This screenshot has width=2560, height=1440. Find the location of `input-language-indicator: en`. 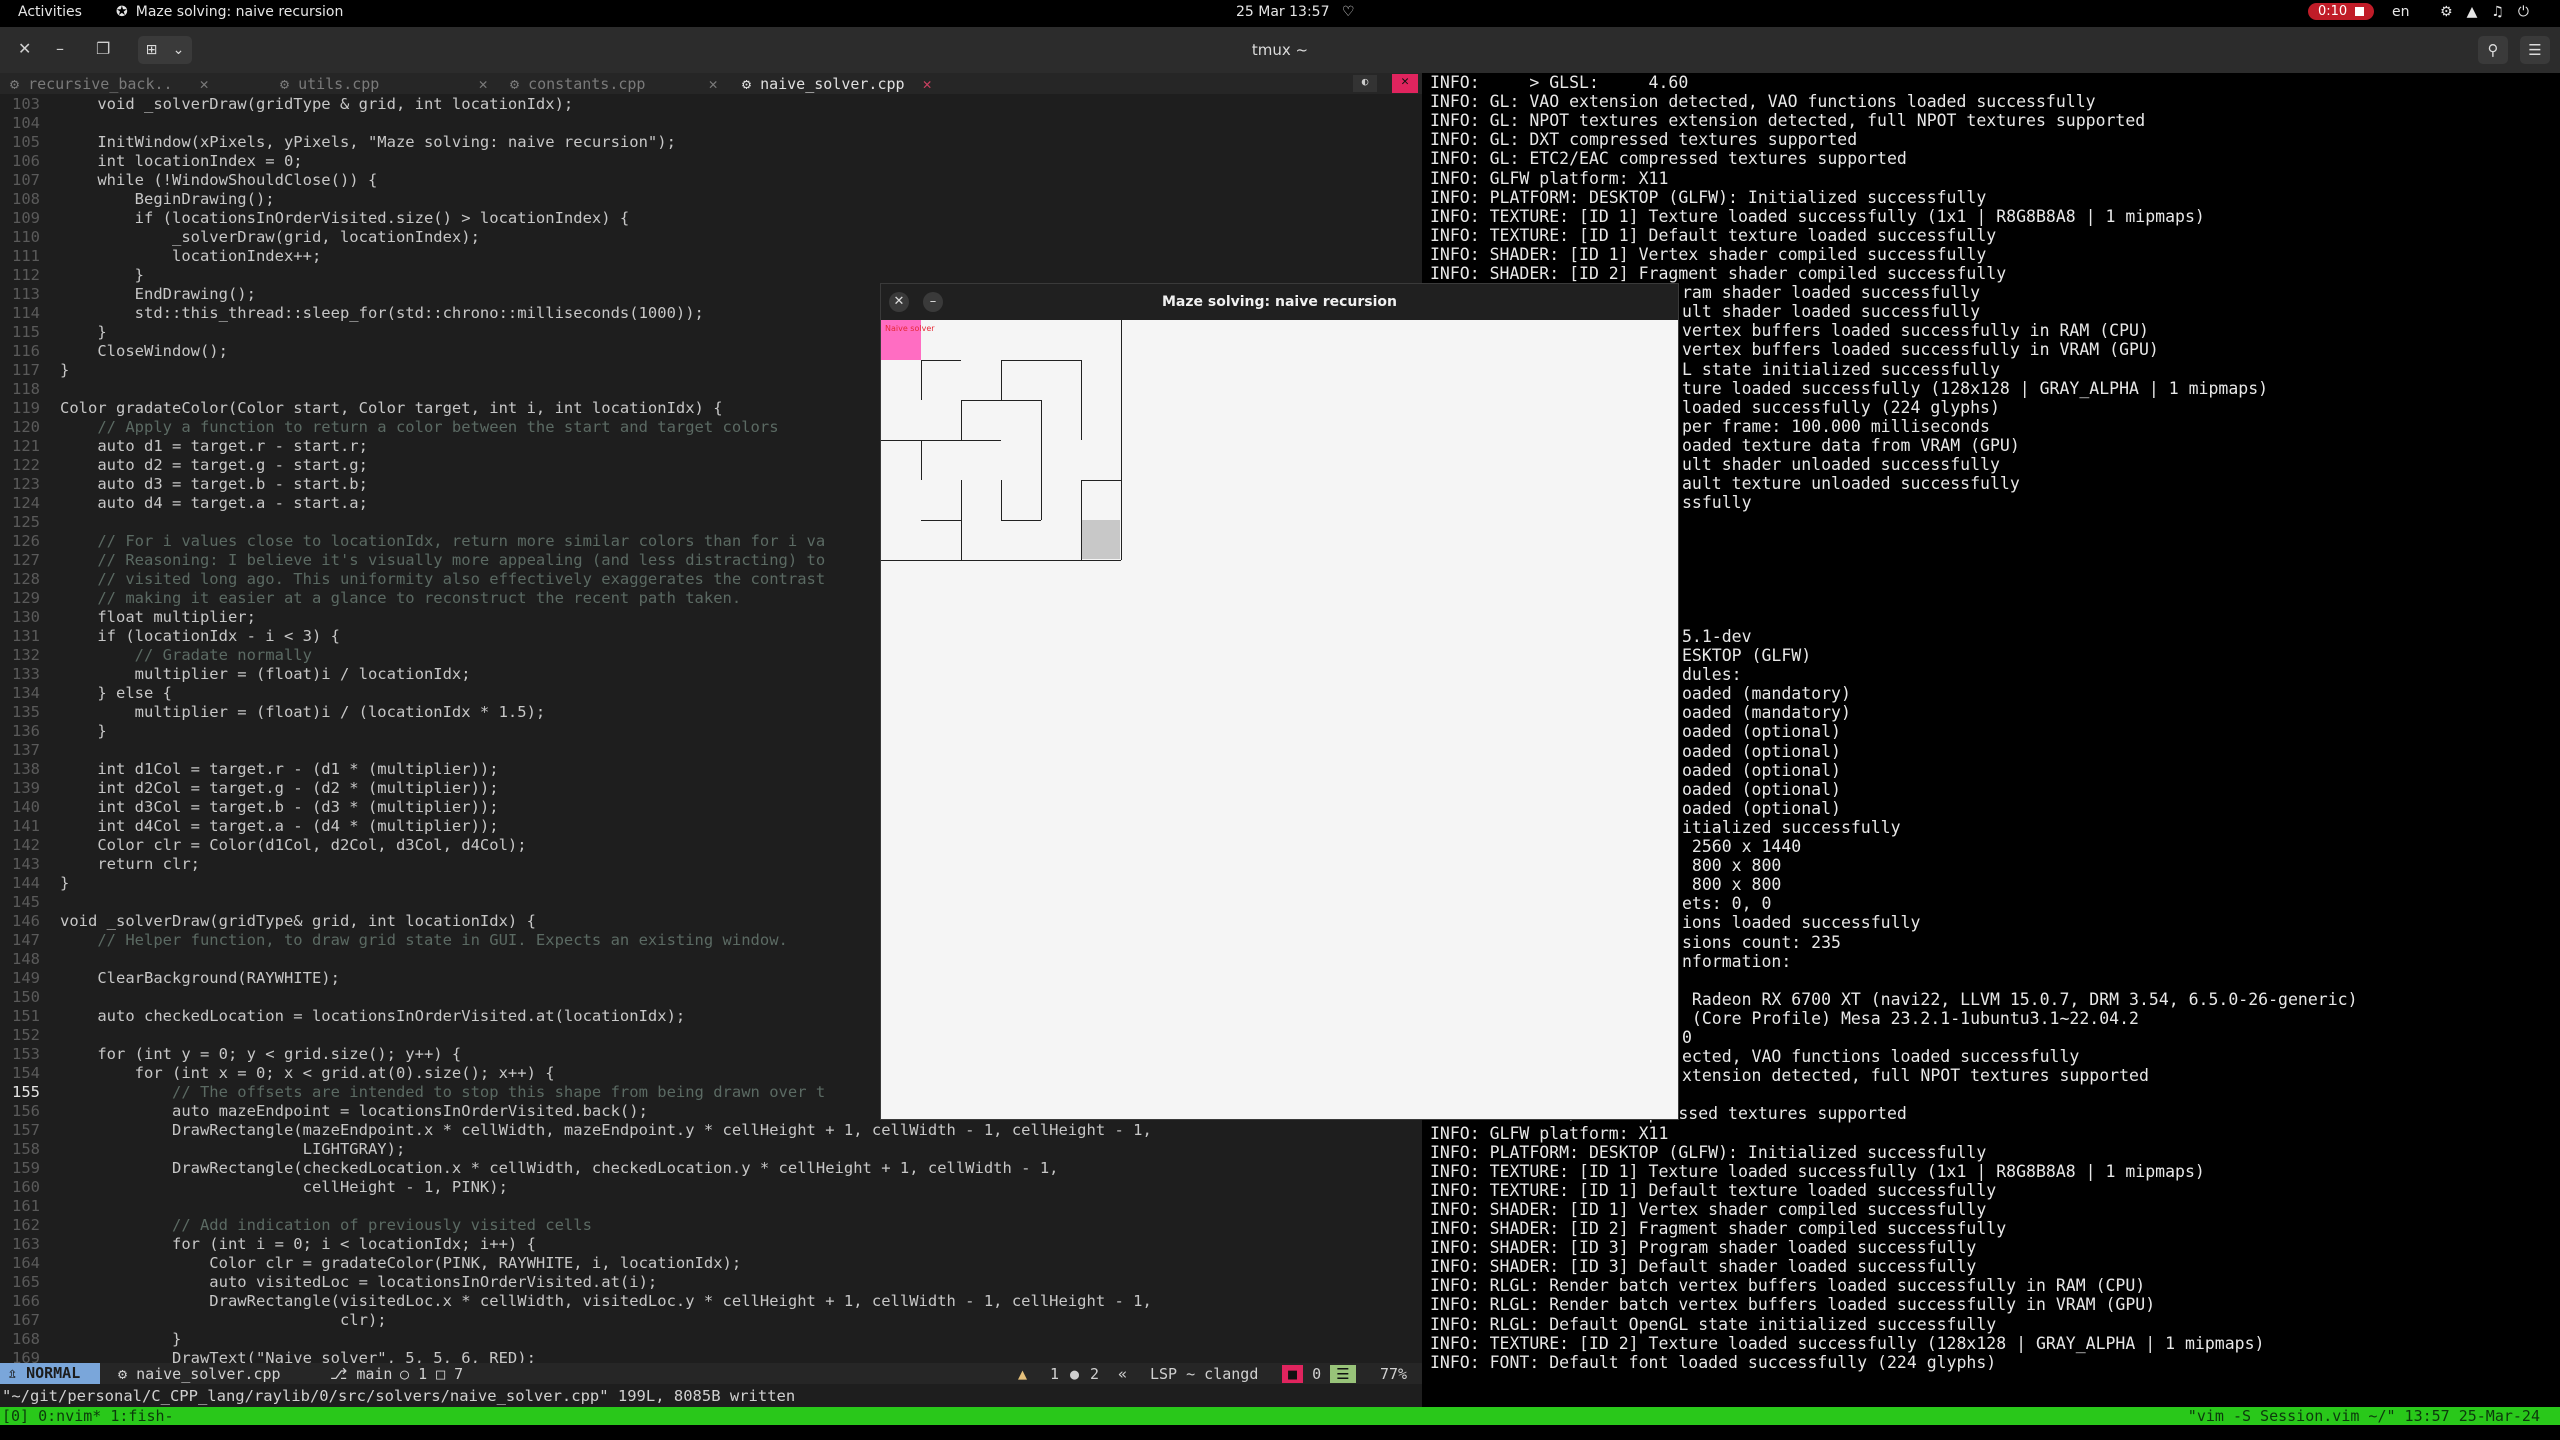

input-language-indicator: en is located at coordinates (2401, 12).